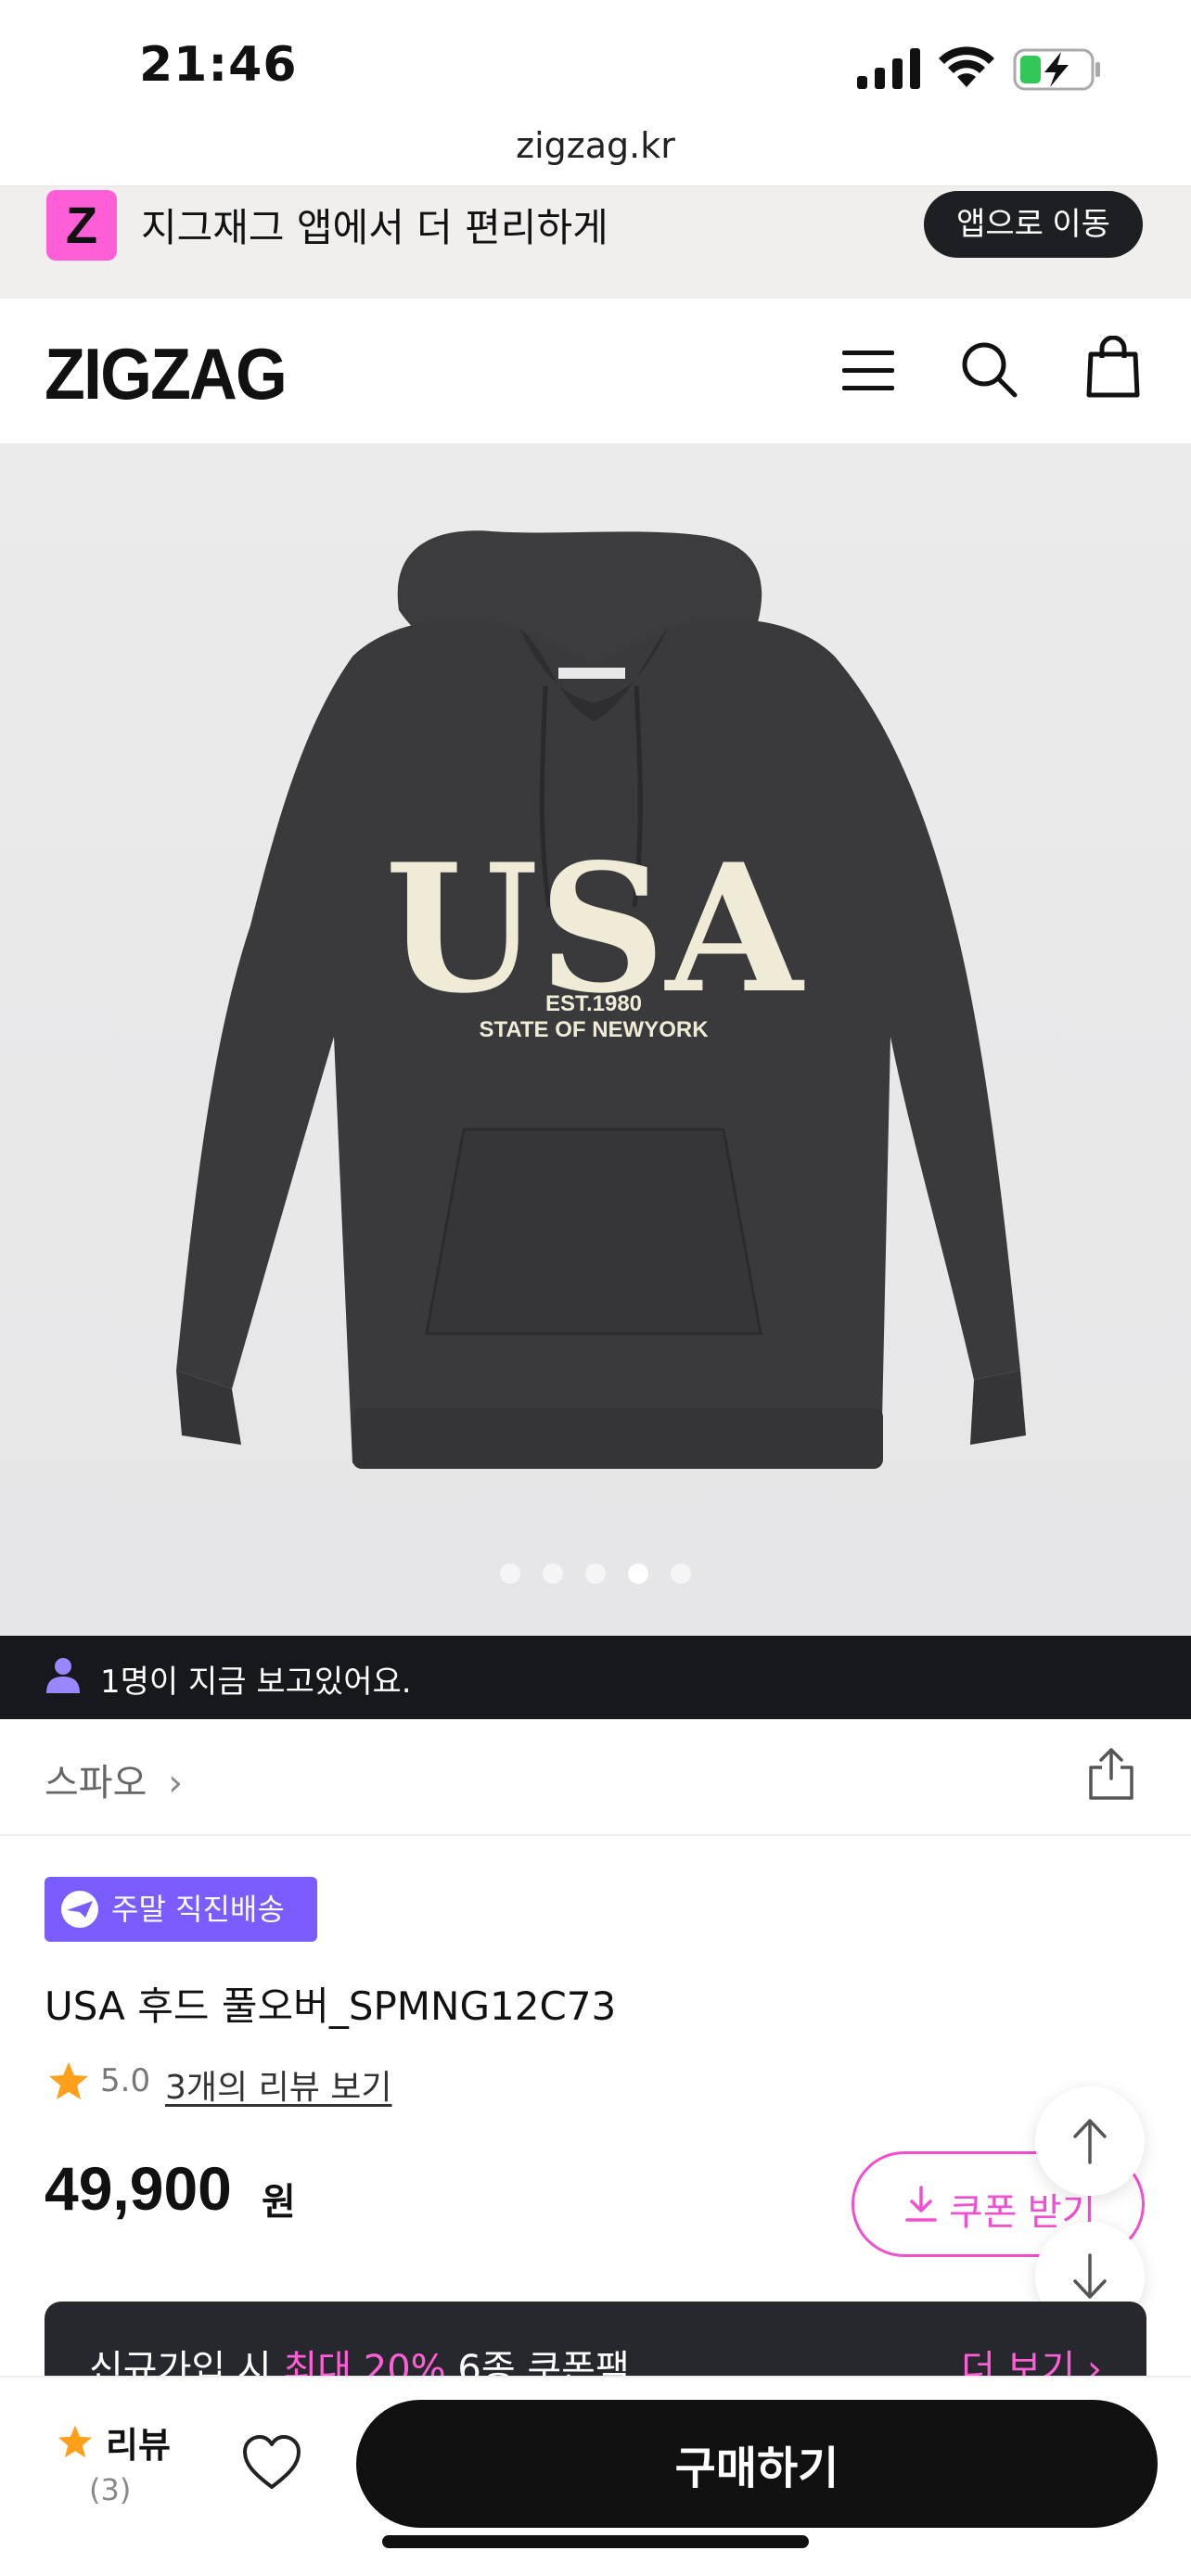 The width and height of the screenshot is (1191, 2576). I want to click on search-icon, so click(988, 369).